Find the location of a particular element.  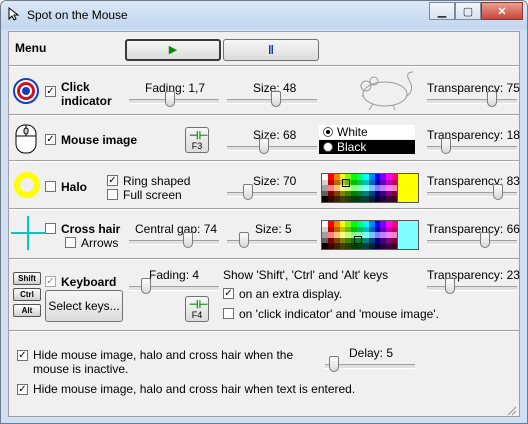

window-title: Spot on the Mouse is located at coordinates (77, 15).